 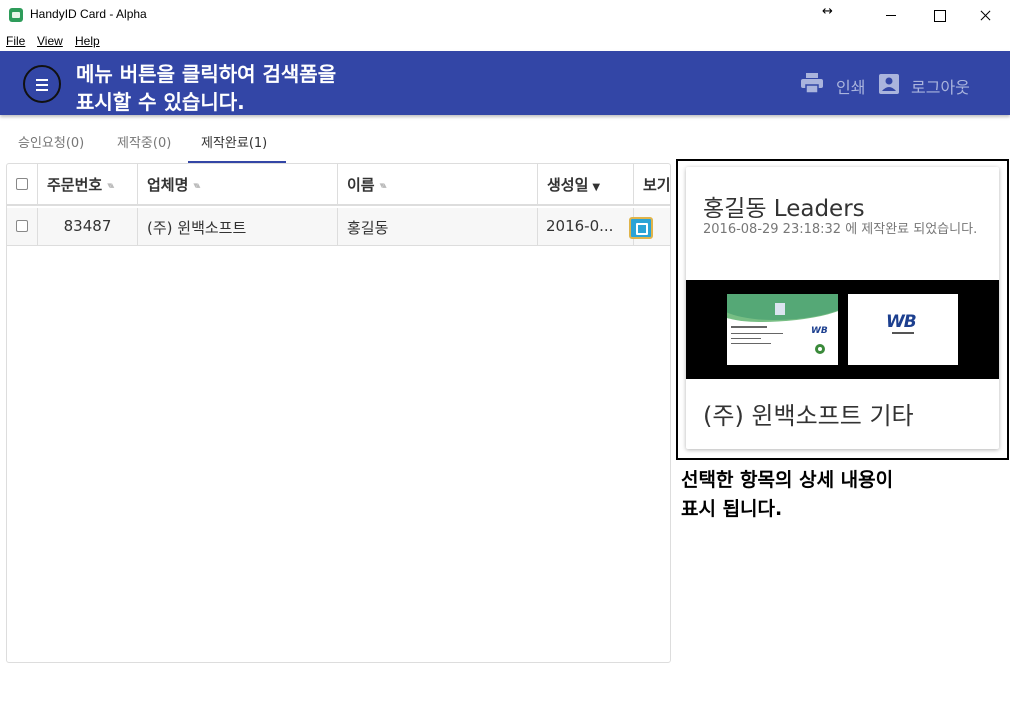 I want to click on close-icon, so click(x=985, y=15).